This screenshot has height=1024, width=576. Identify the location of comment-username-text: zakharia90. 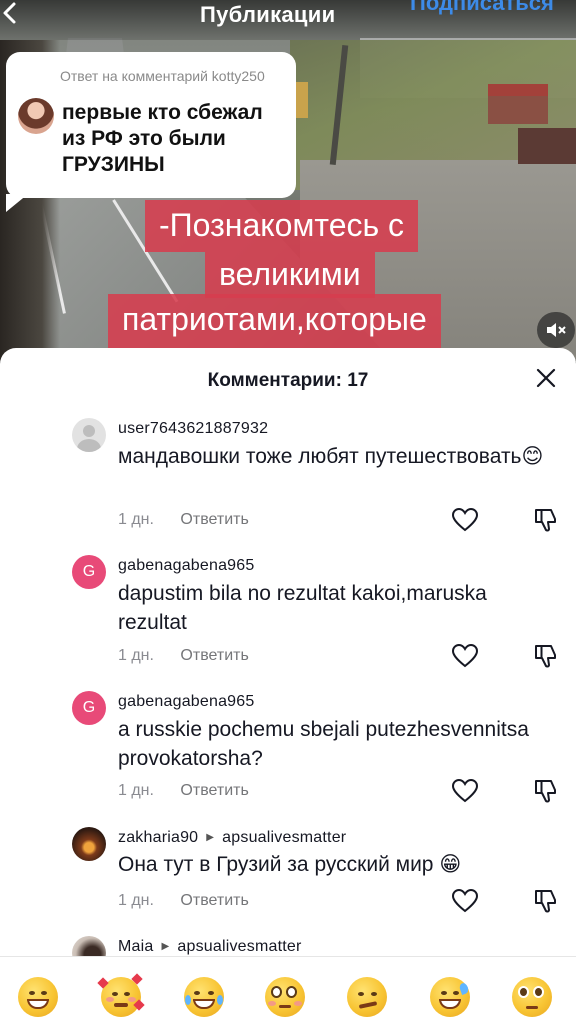
(158, 837).